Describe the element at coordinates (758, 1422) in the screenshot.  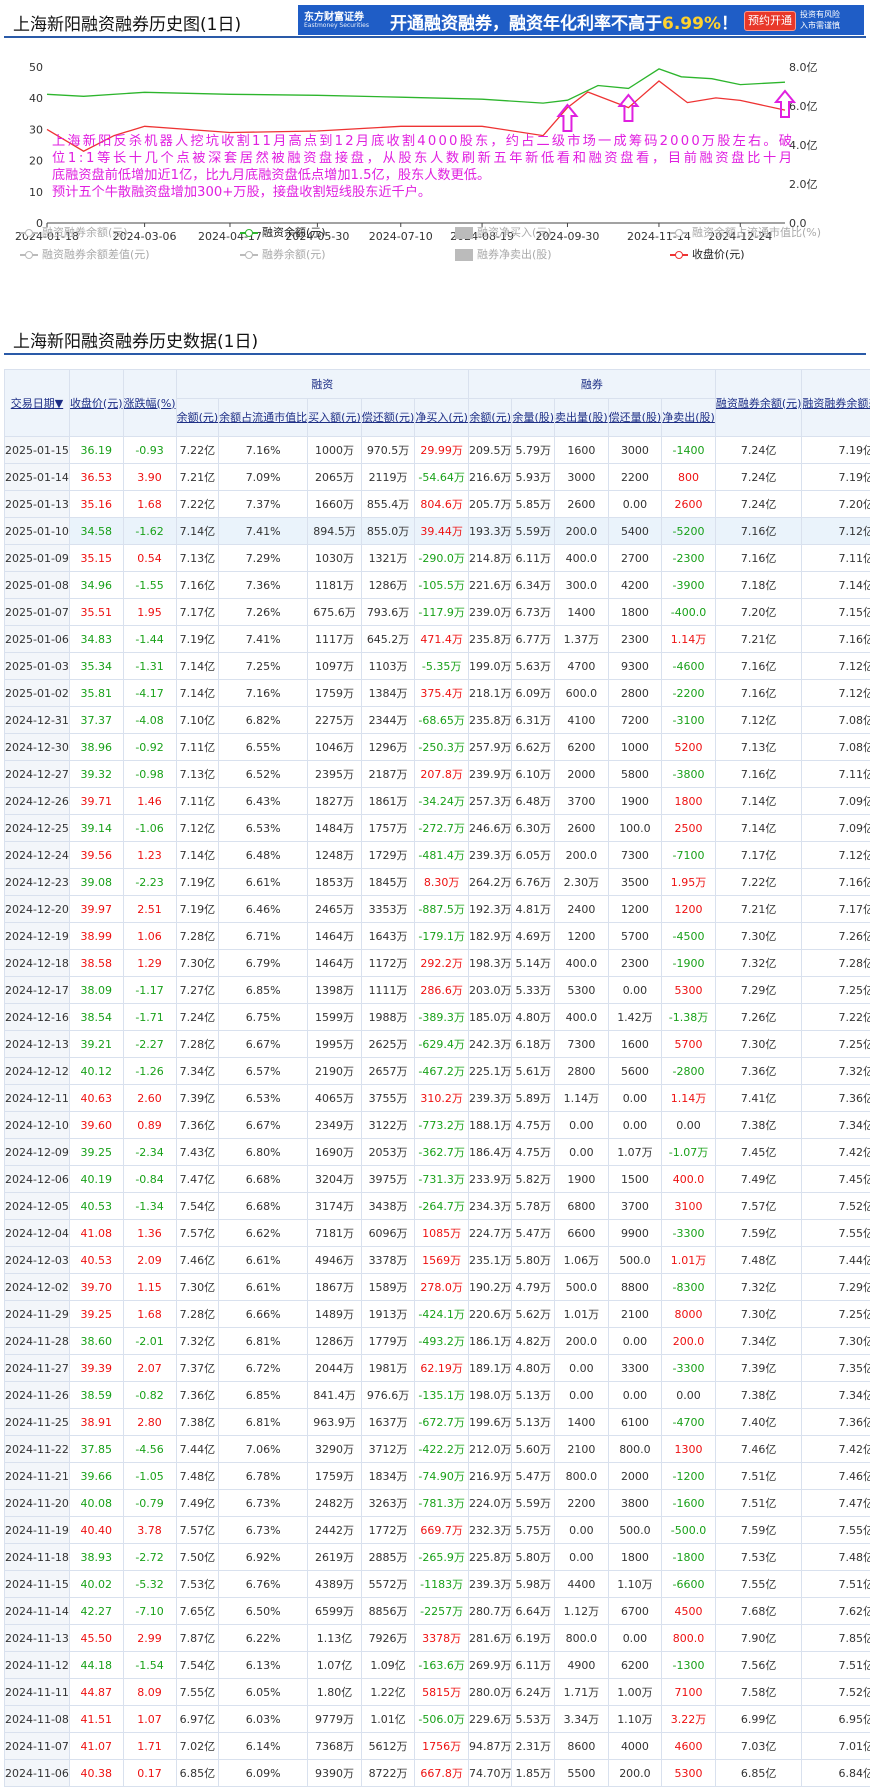
I see `table-cell: 7.40亿` at that location.